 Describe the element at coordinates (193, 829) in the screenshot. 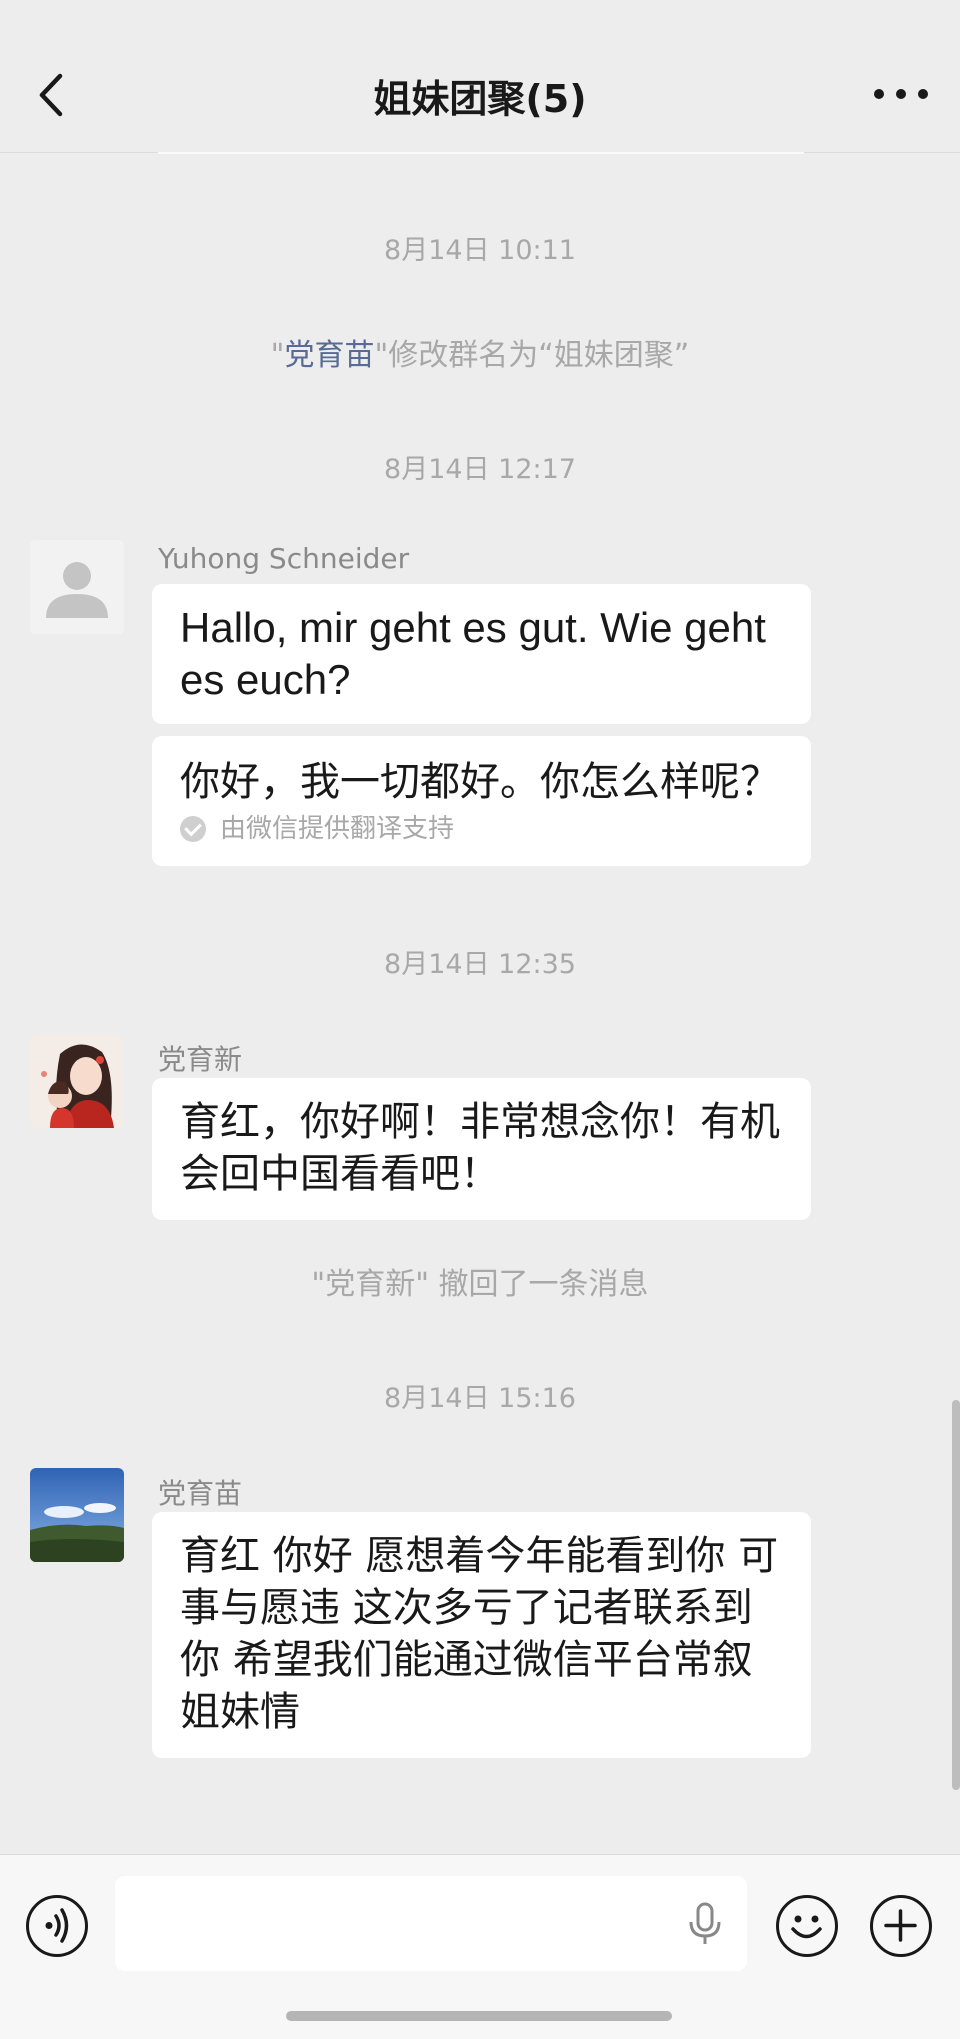

I see `check-circle-icon` at that location.